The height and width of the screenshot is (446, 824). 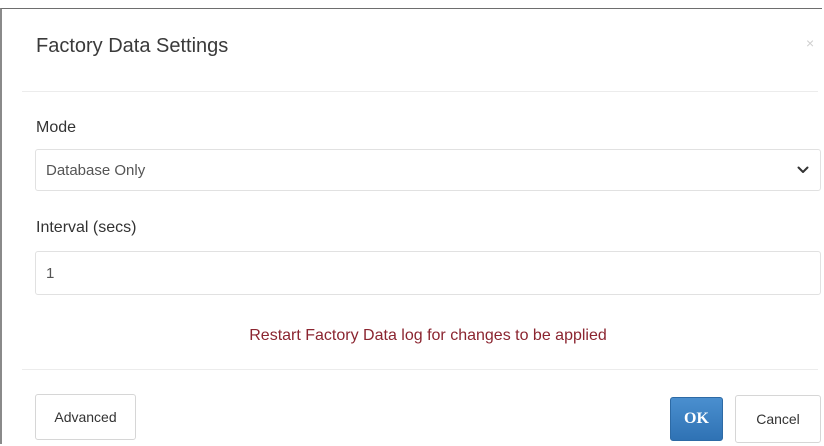 I want to click on advanced-button: Advanced, so click(x=85, y=417).